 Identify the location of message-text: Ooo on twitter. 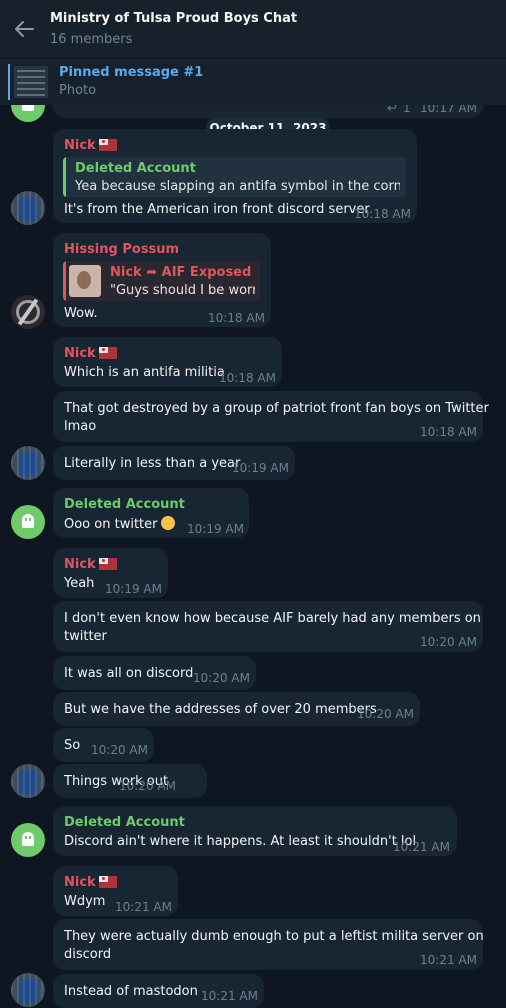
(120, 524).